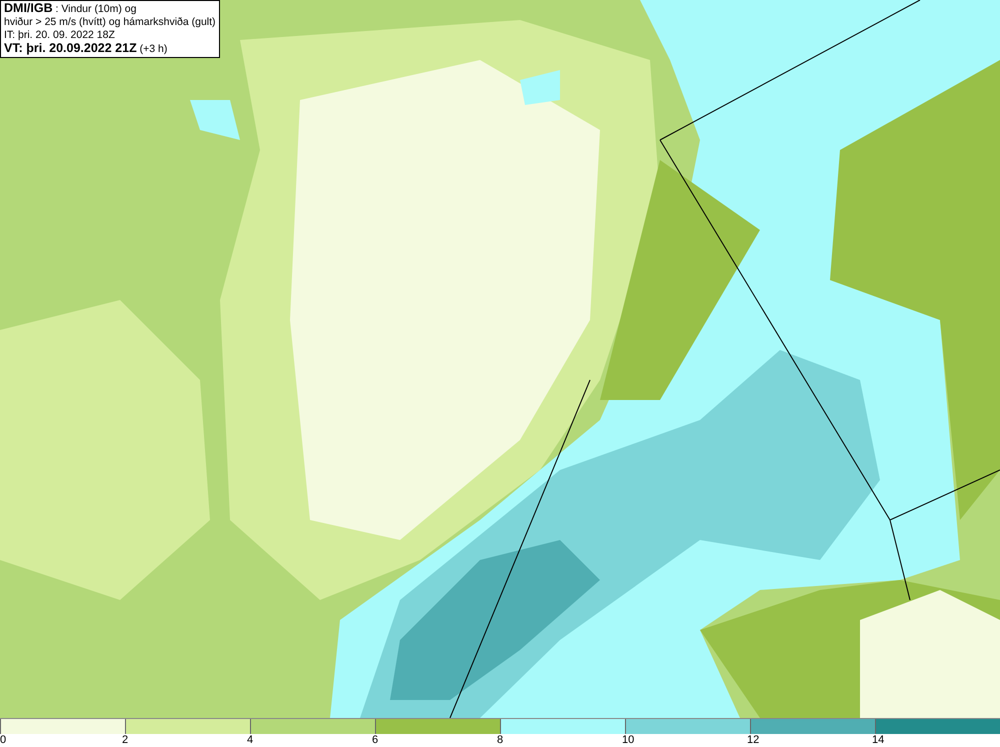  I want to click on legend-tick-label: 12, so click(753, 740).